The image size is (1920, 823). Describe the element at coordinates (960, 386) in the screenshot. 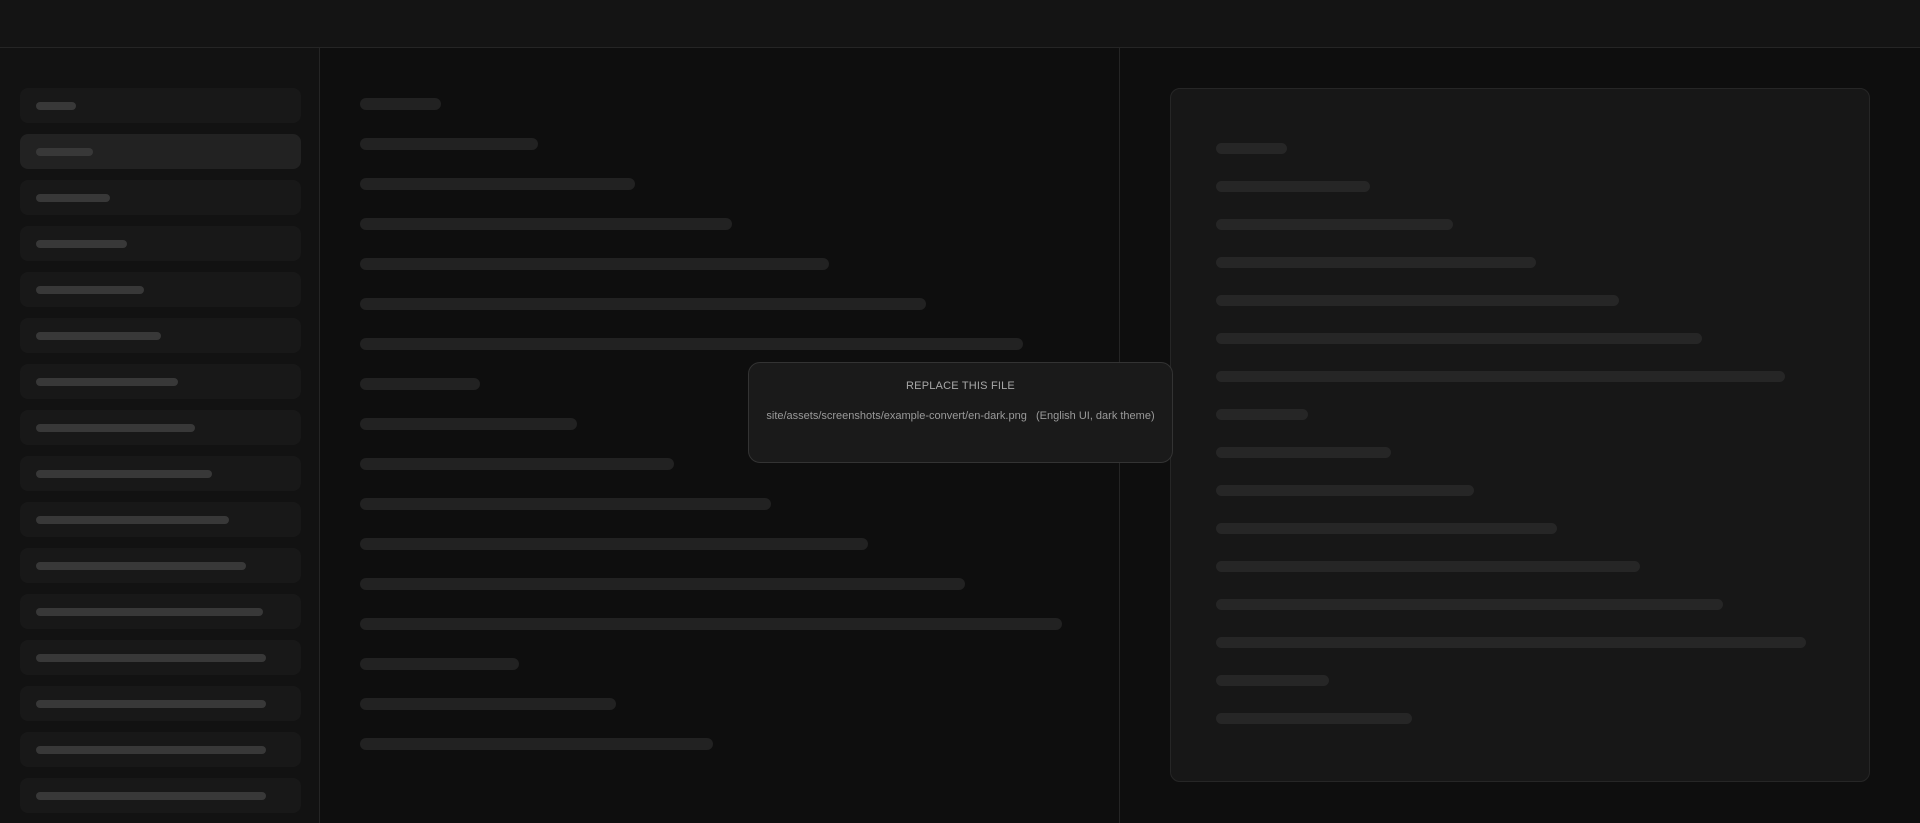

I see `placeholder-title: REPLACE THIS FILE` at that location.